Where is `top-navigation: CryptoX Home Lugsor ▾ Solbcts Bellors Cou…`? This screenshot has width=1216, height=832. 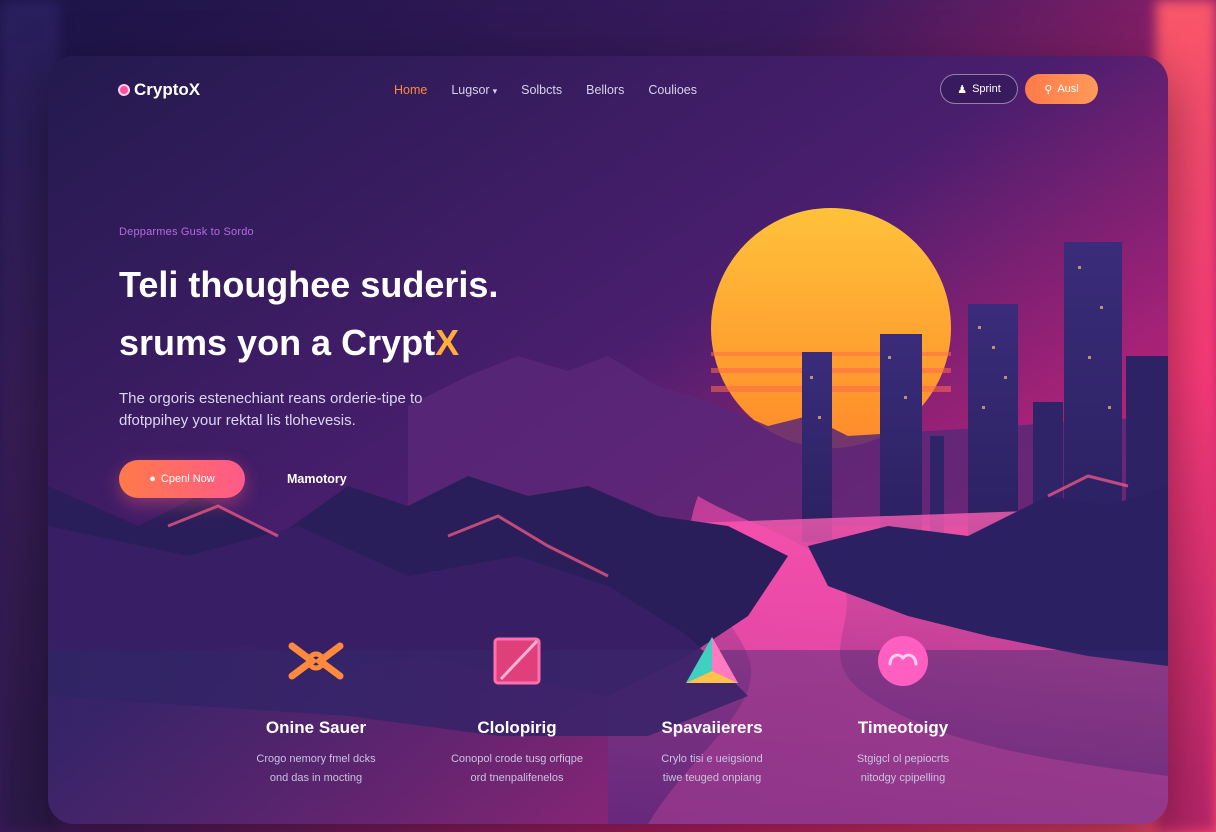 top-navigation: CryptoX Home Lugsor ▾ Solbcts Bellors Cou… is located at coordinates (608, 90).